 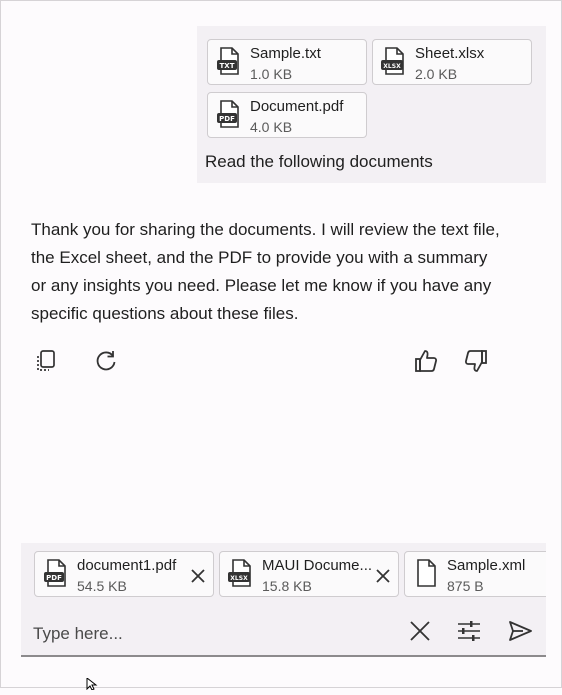 I want to click on send-icon, so click(x=520, y=631).